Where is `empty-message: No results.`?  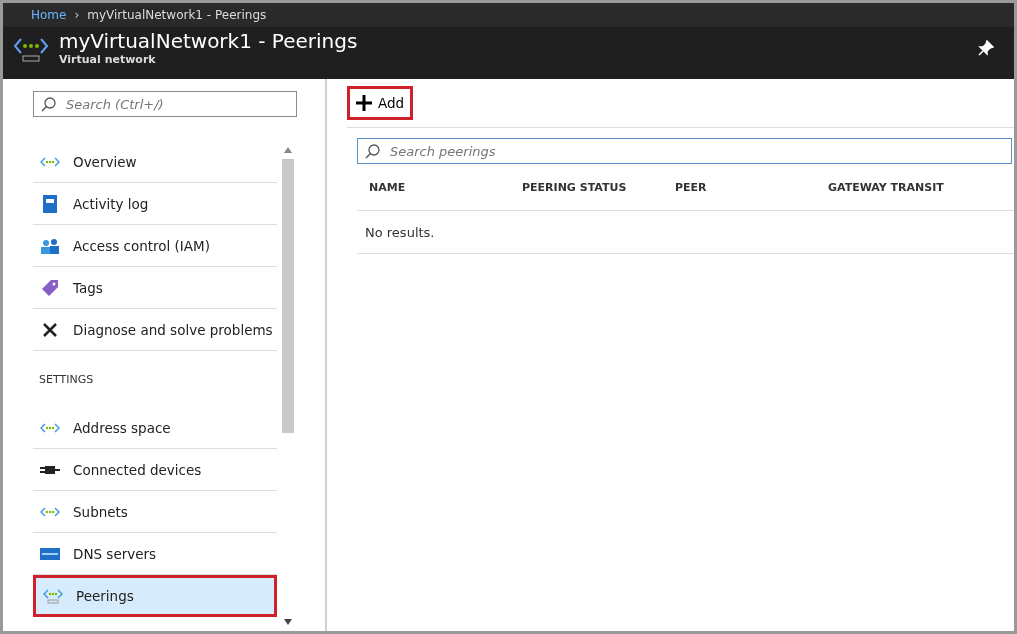
empty-message: No results. is located at coordinates (400, 232).